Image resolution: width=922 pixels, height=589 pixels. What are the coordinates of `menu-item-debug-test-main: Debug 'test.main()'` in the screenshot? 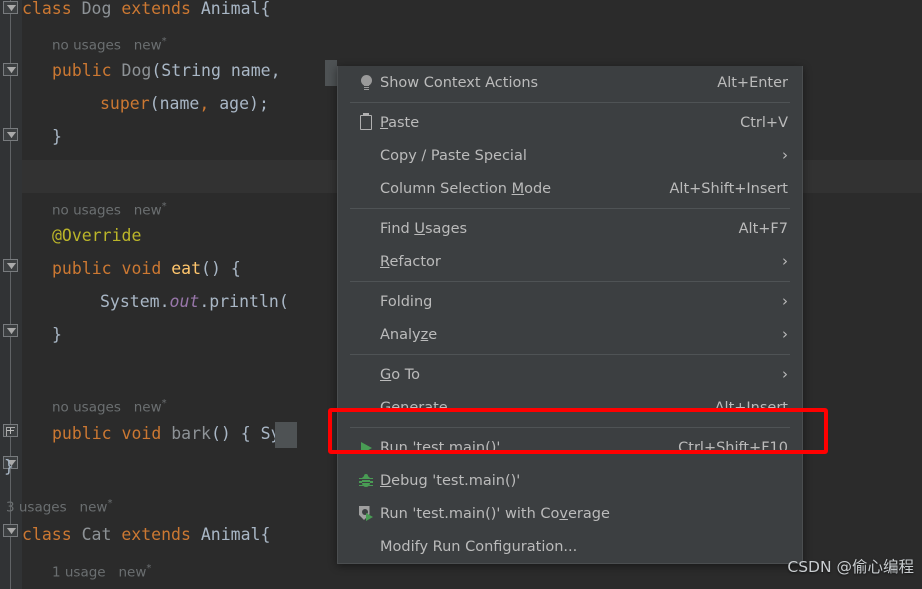 It's located at (570, 480).